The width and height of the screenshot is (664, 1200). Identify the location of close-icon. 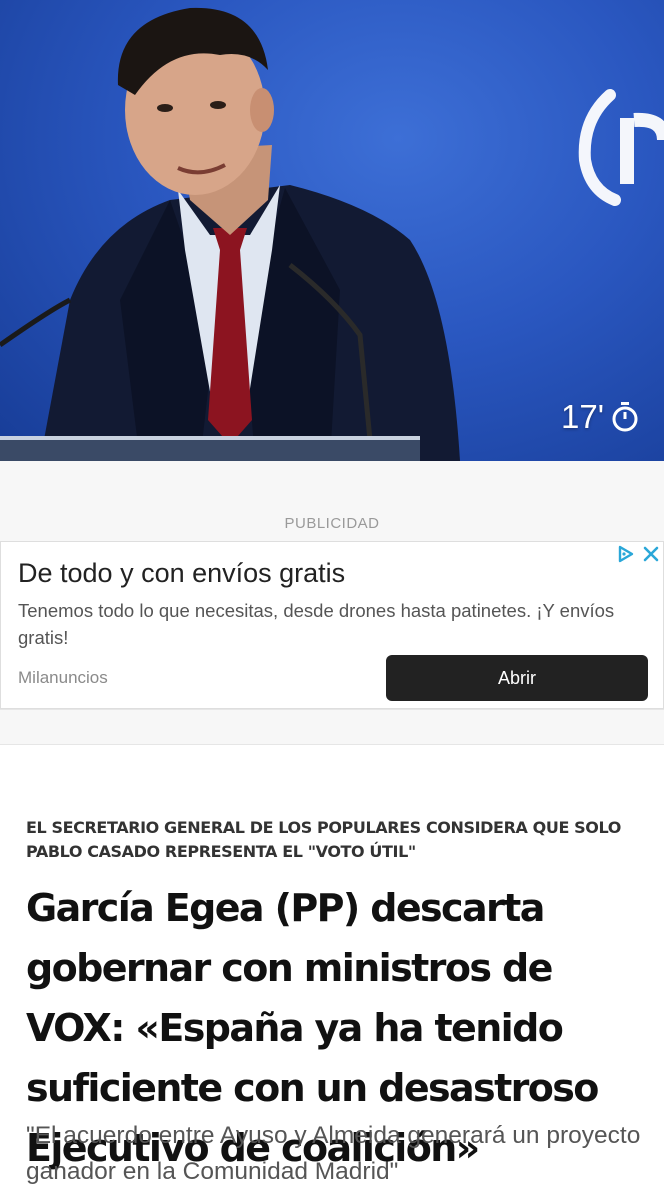
(651, 554).